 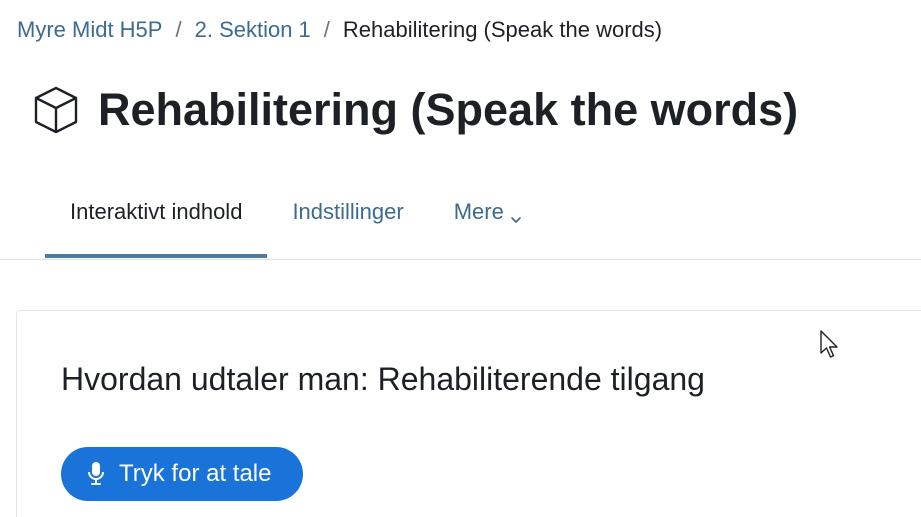 I want to click on page-title: Rehabilitering (Speak the words), so click(x=448, y=109).